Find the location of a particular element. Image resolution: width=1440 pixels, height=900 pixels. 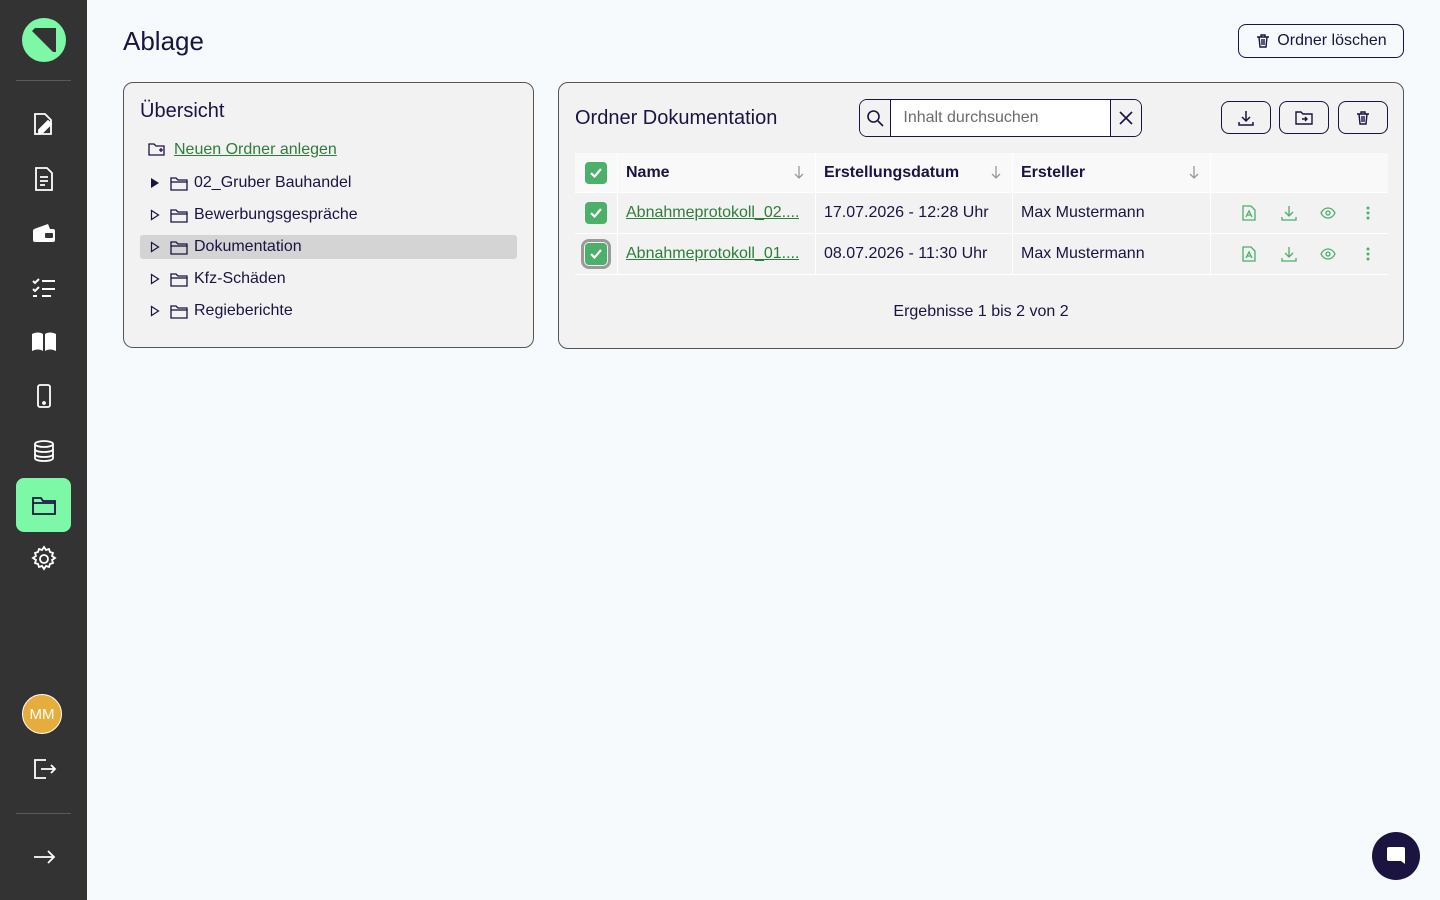

table-header: Name Erstellungsdatum Ersteller is located at coordinates (981, 173).